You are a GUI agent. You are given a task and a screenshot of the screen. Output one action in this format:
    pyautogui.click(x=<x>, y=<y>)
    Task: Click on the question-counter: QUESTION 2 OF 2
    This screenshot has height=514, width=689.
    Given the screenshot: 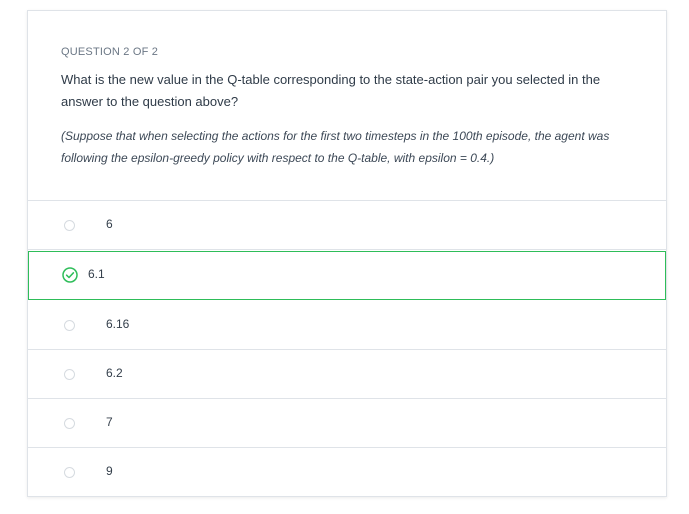 What is the action you would take?
    pyautogui.click(x=110, y=52)
    